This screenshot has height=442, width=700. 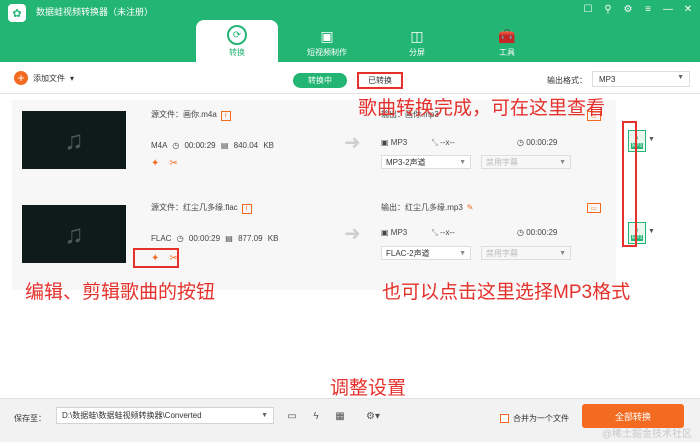 What do you see at coordinates (74, 140) in the screenshot?
I see `music-thumbnail: ♫` at bounding box center [74, 140].